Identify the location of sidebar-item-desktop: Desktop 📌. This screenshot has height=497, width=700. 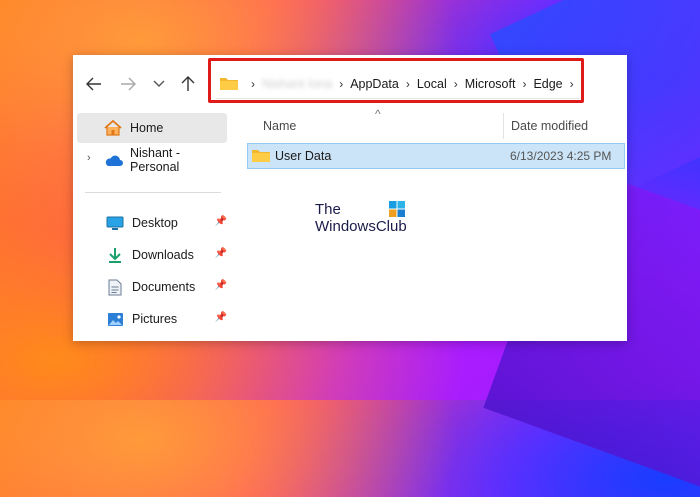
(151, 223).